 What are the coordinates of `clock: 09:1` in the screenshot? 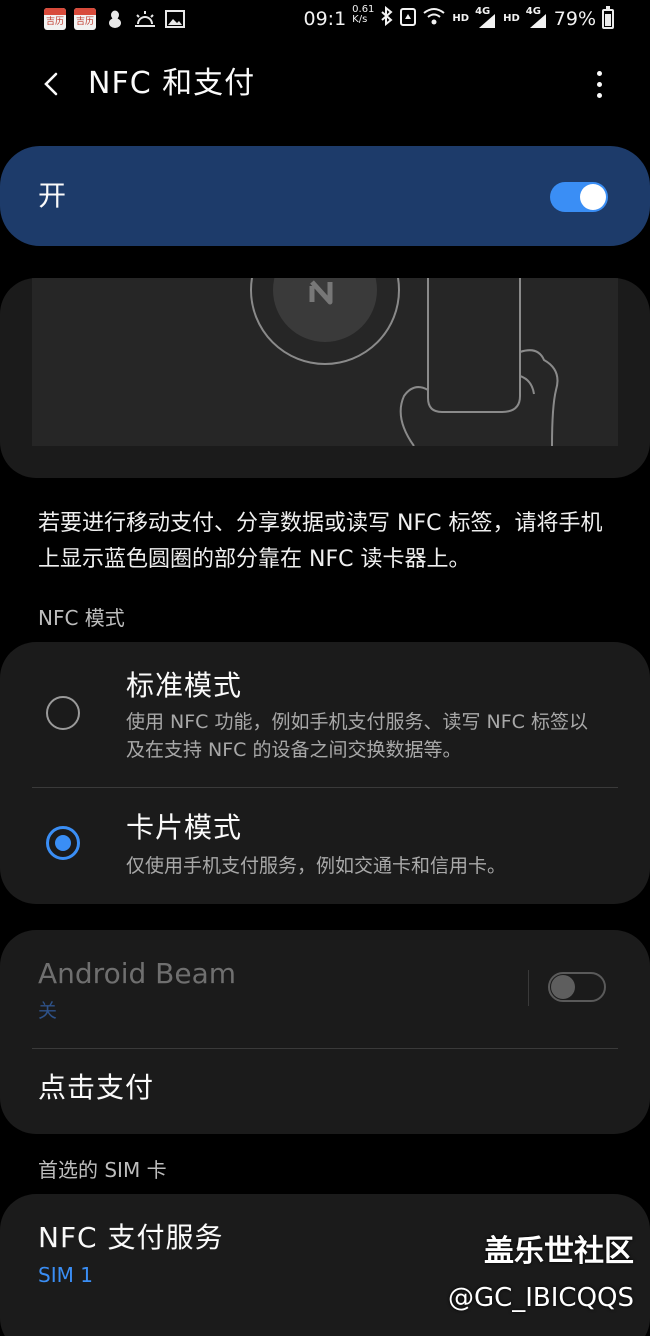 It's located at (325, 18).